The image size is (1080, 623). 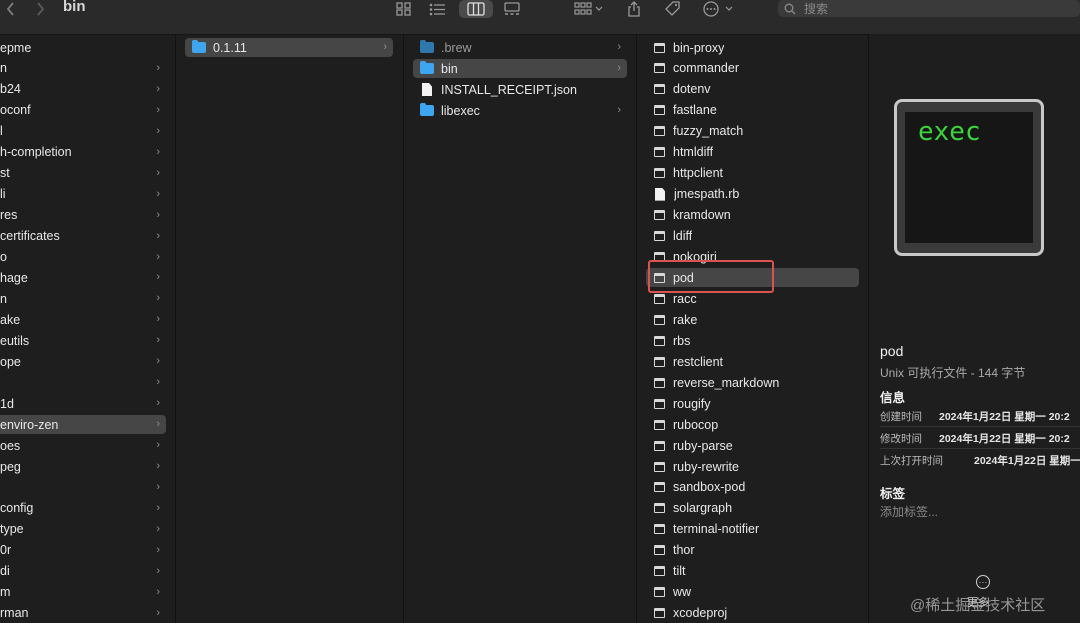 I want to click on forward-button, so click(x=40, y=9).